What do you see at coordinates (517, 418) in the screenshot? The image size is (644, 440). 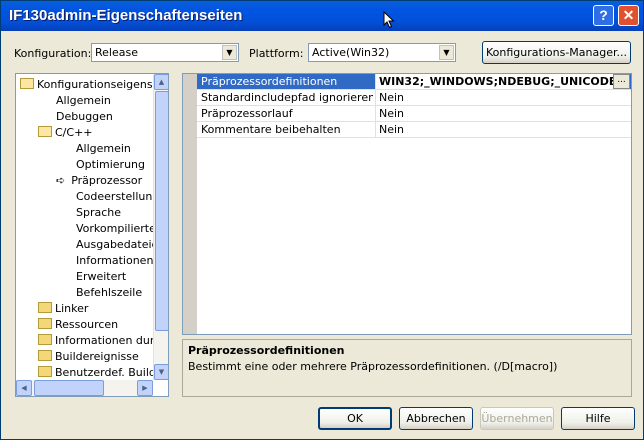 I see `apply-button: Übernehmen` at bounding box center [517, 418].